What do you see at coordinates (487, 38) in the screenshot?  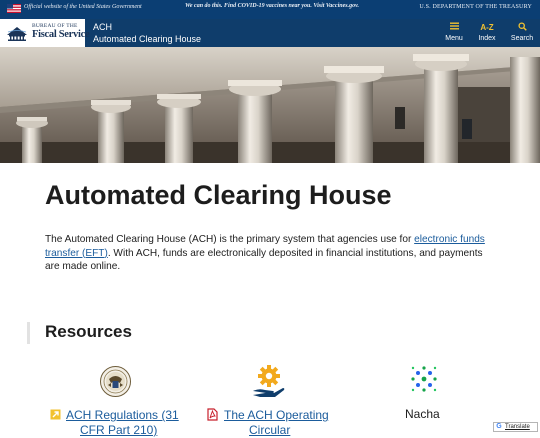 I see `index-label: Index` at bounding box center [487, 38].